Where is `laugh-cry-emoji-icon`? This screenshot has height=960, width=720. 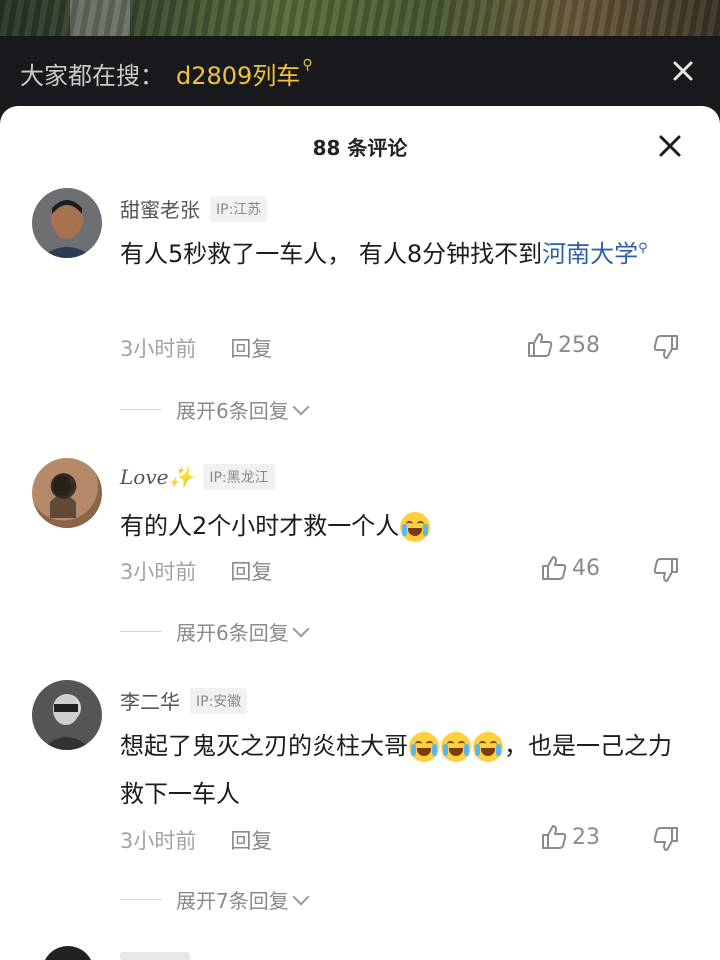
laugh-cry-emoji-icon is located at coordinates (415, 527).